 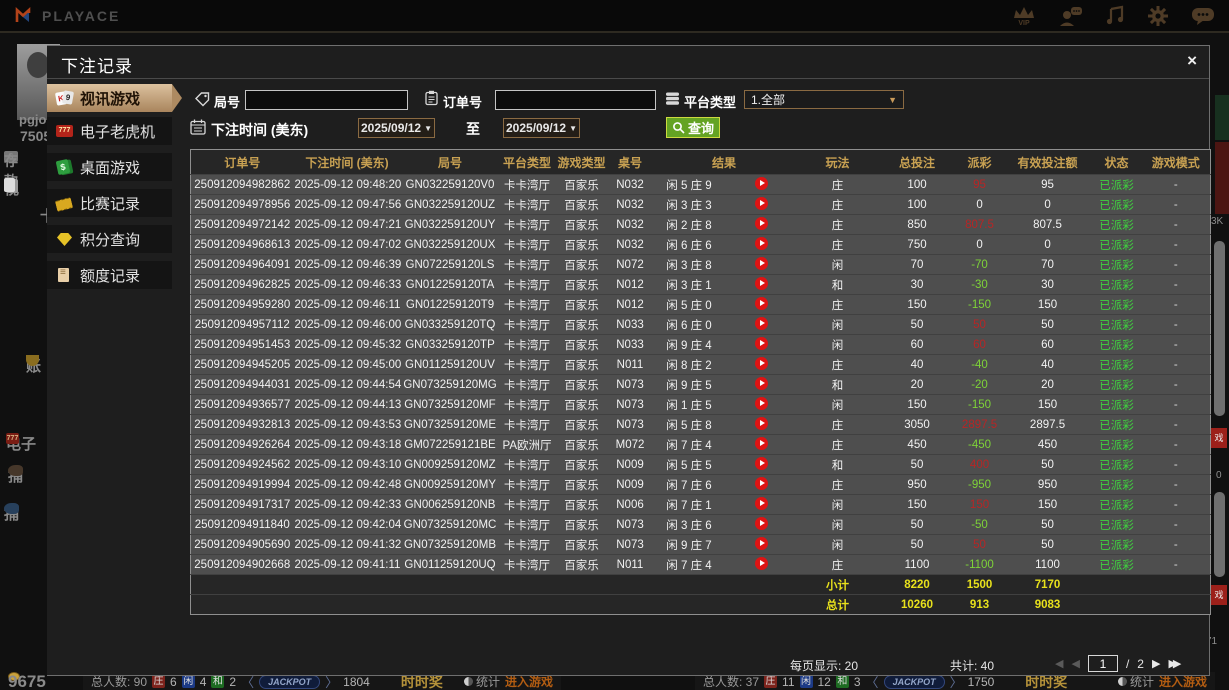 What do you see at coordinates (114, 98) in the screenshot?
I see `sidebar-item-cards: 视讯游戏` at bounding box center [114, 98].